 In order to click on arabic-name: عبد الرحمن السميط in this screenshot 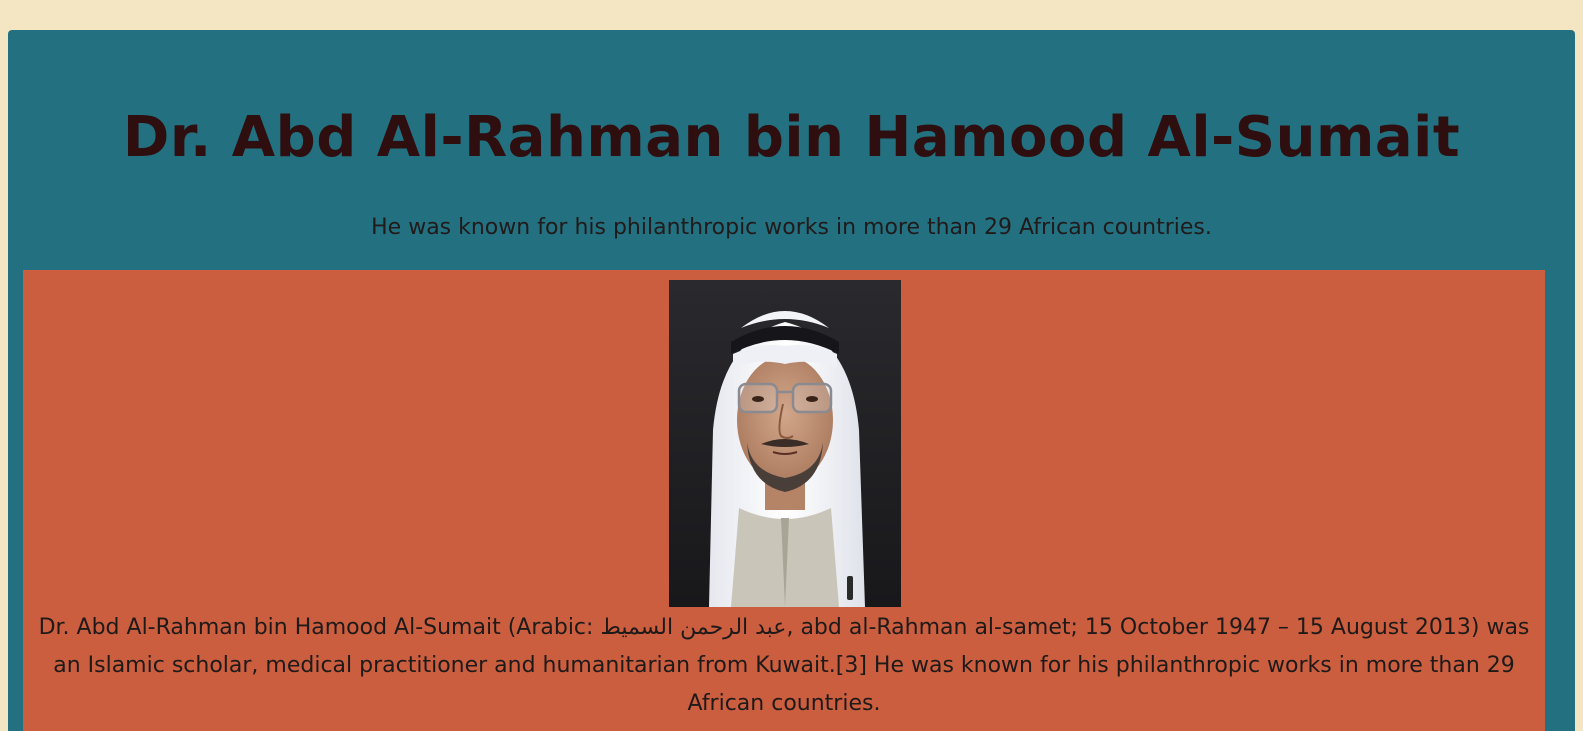, I will do `click(693, 627)`.